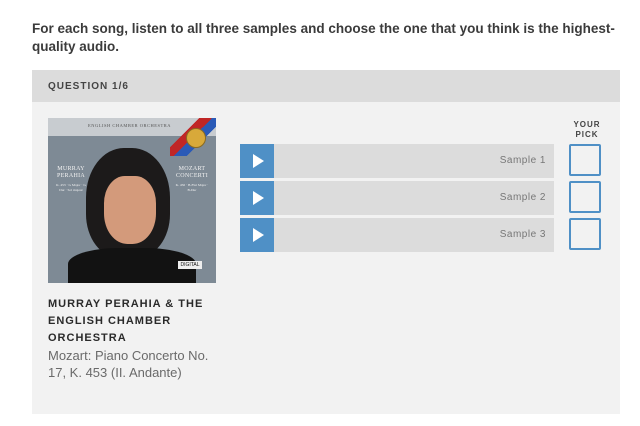 Image resolution: width=640 pixels, height=426 pixels. I want to click on sample-label: Sample 2, so click(522, 197).